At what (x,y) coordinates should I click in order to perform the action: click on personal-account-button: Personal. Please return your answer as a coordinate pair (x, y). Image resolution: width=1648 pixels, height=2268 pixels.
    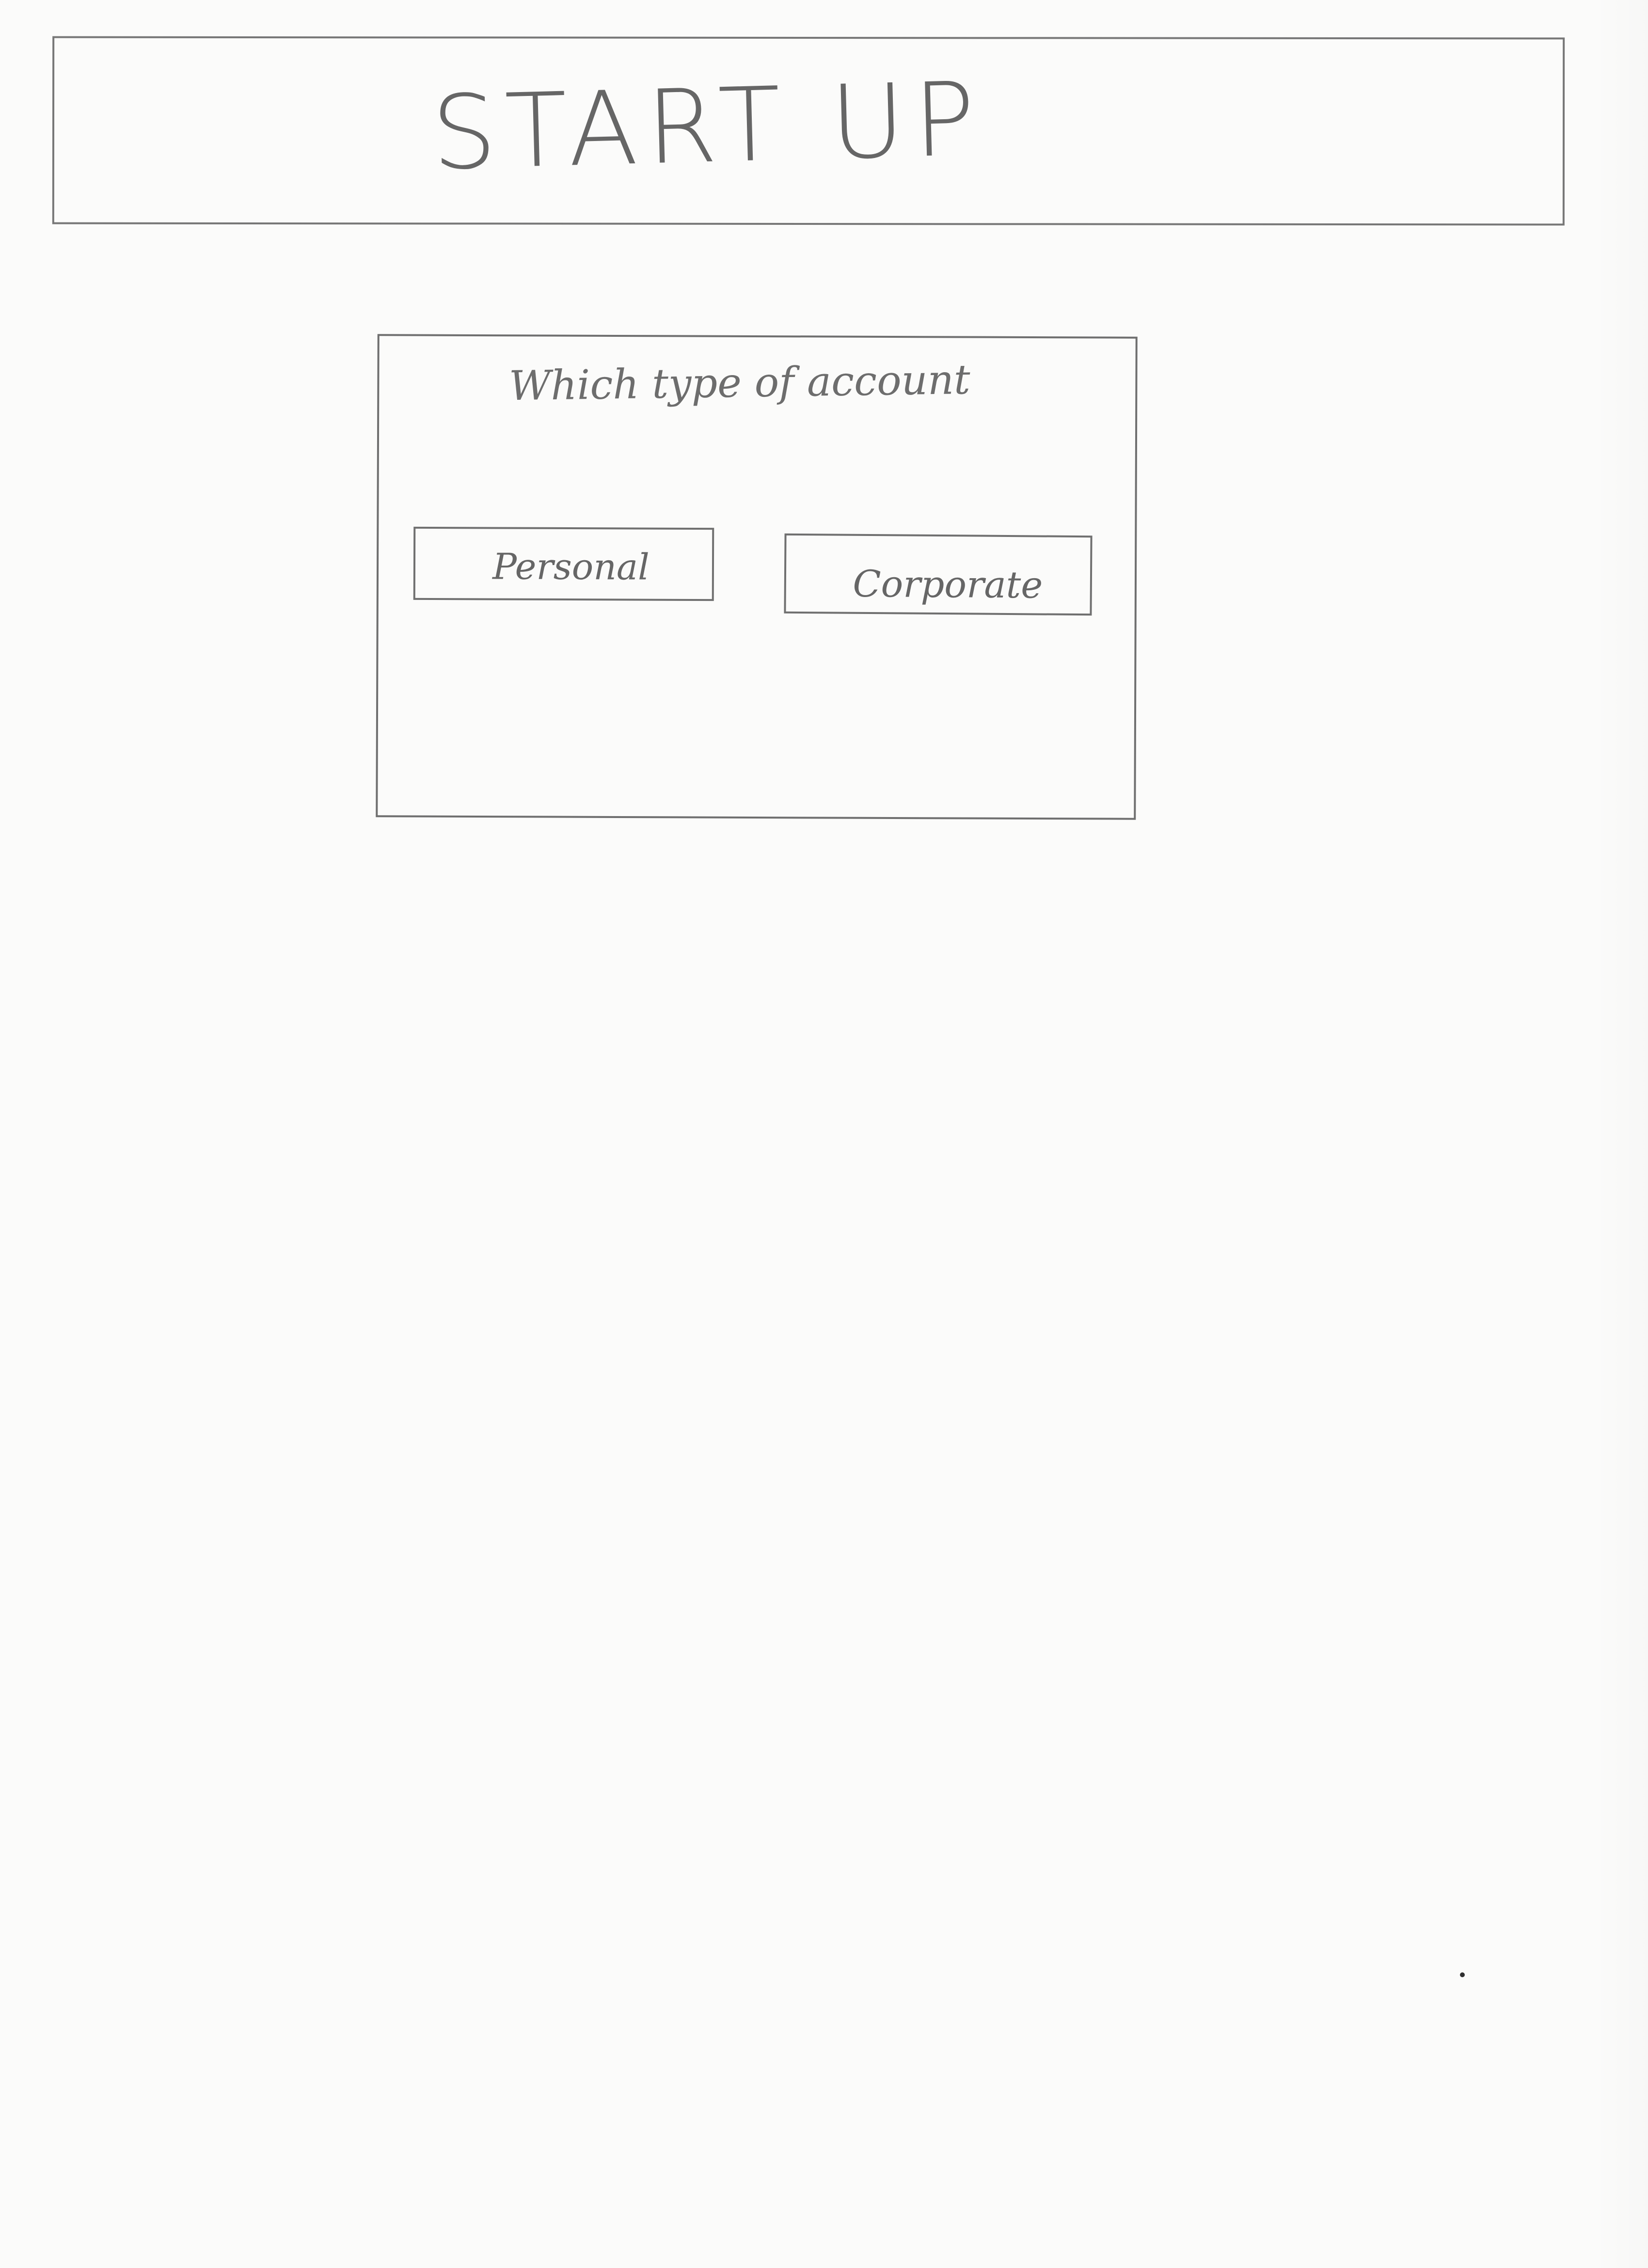
    Looking at the image, I should click on (563, 563).